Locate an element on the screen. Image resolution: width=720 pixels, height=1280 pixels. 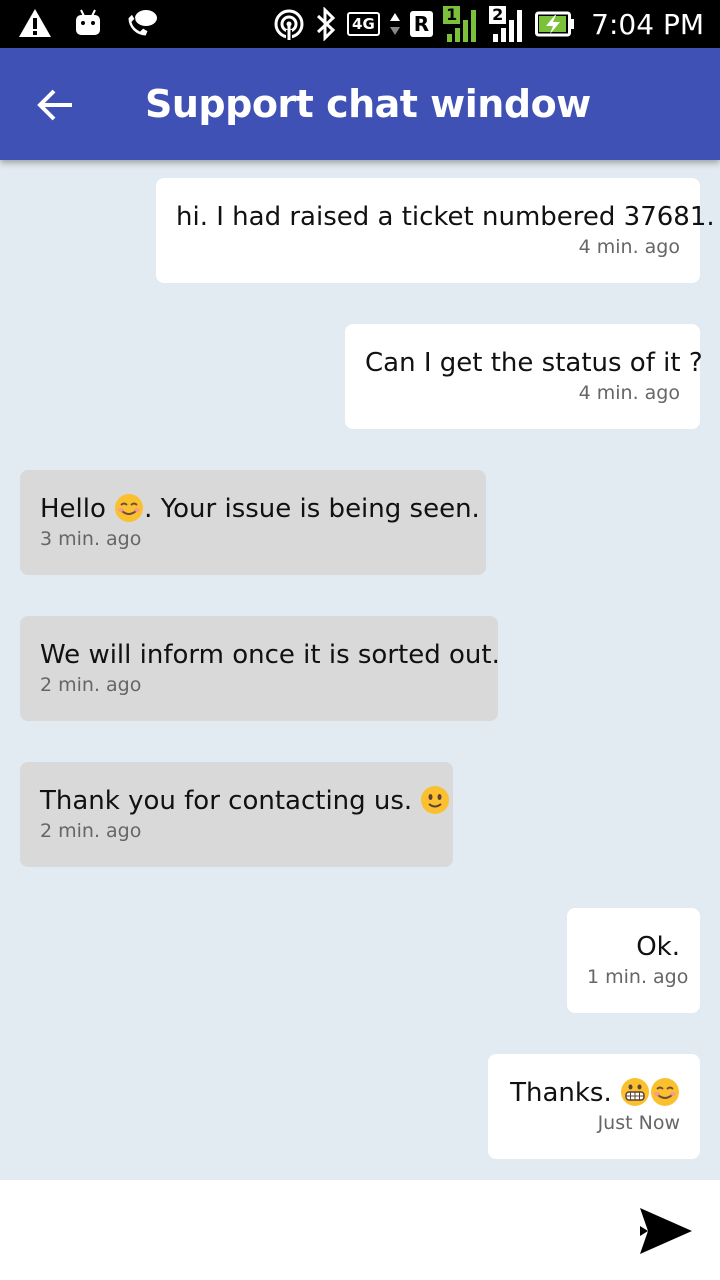
back-button is located at coordinates (55, 105).